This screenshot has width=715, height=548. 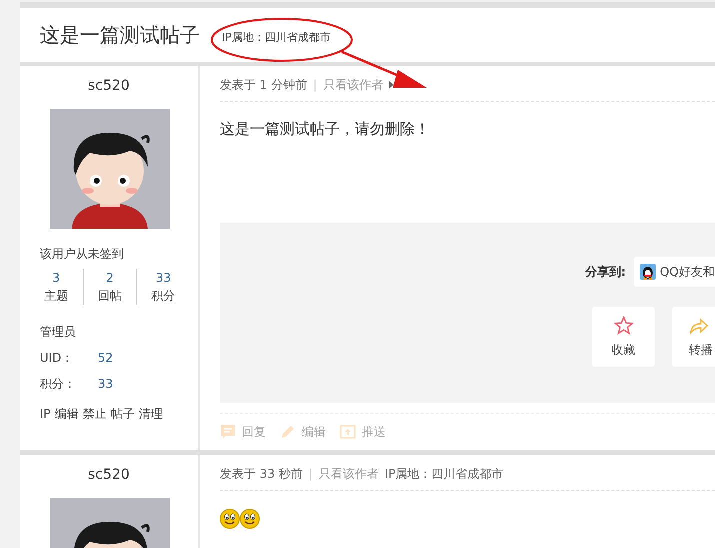 What do you see at coordinates (623, 337) in the screenshot?
I see `favorite-button: 收藏` at bounding box center [623, 337].